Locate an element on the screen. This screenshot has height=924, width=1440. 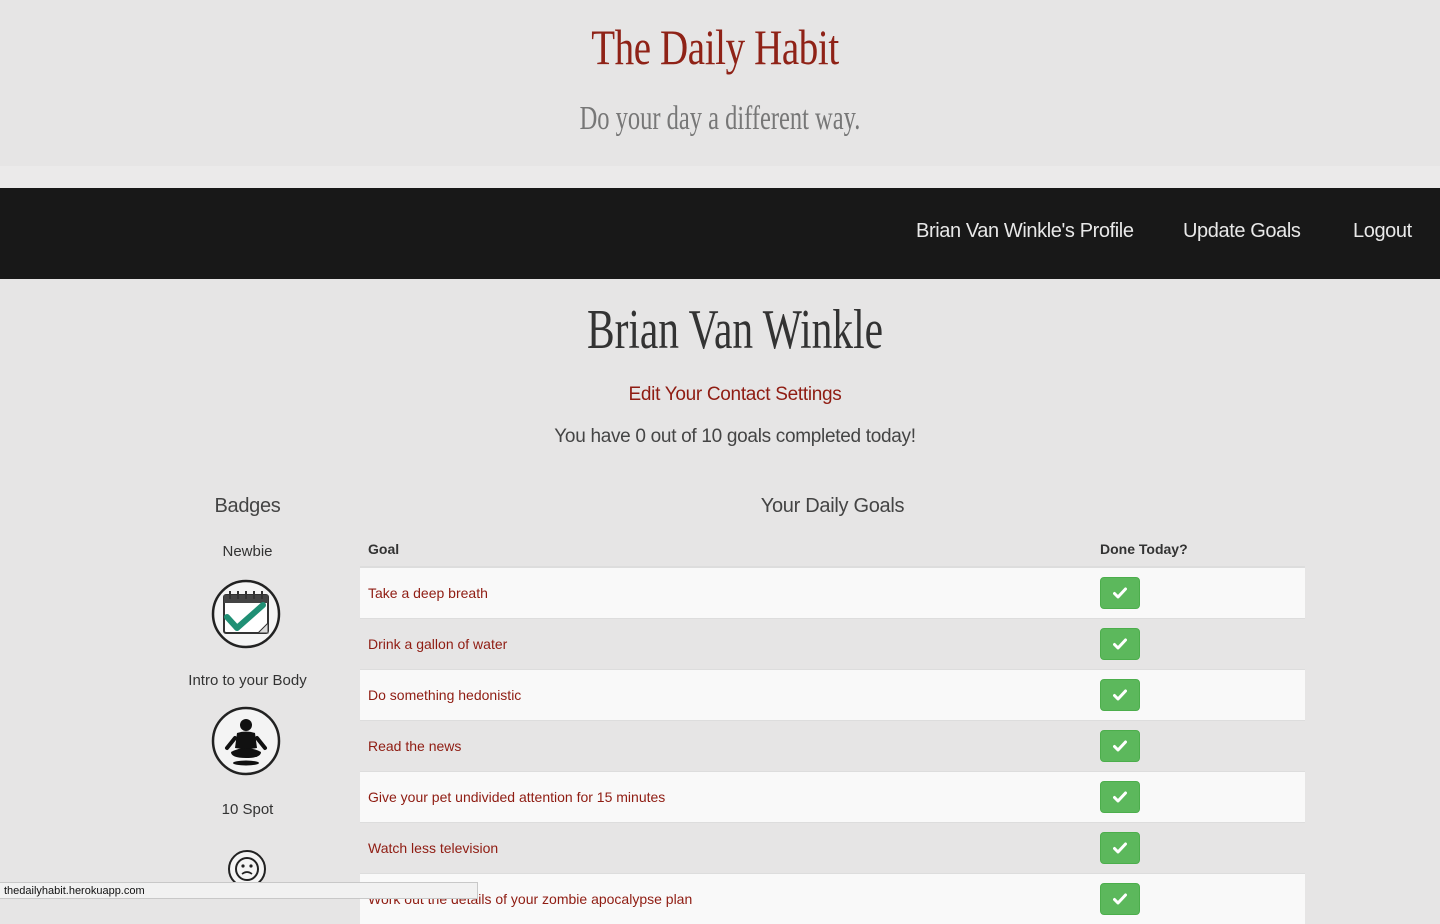
goal-cell: Drink a gallon of water is located at coordinates (726, 644).